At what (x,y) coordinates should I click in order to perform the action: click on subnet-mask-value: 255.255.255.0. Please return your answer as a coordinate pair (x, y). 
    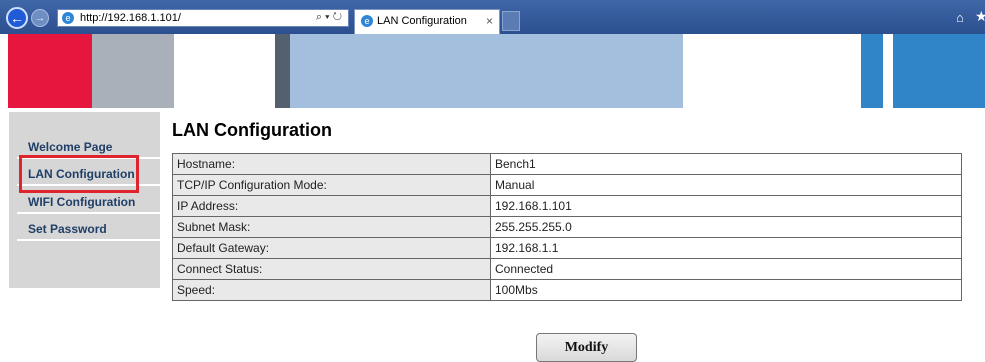
    Looking at the image, I should click on (726, 227).